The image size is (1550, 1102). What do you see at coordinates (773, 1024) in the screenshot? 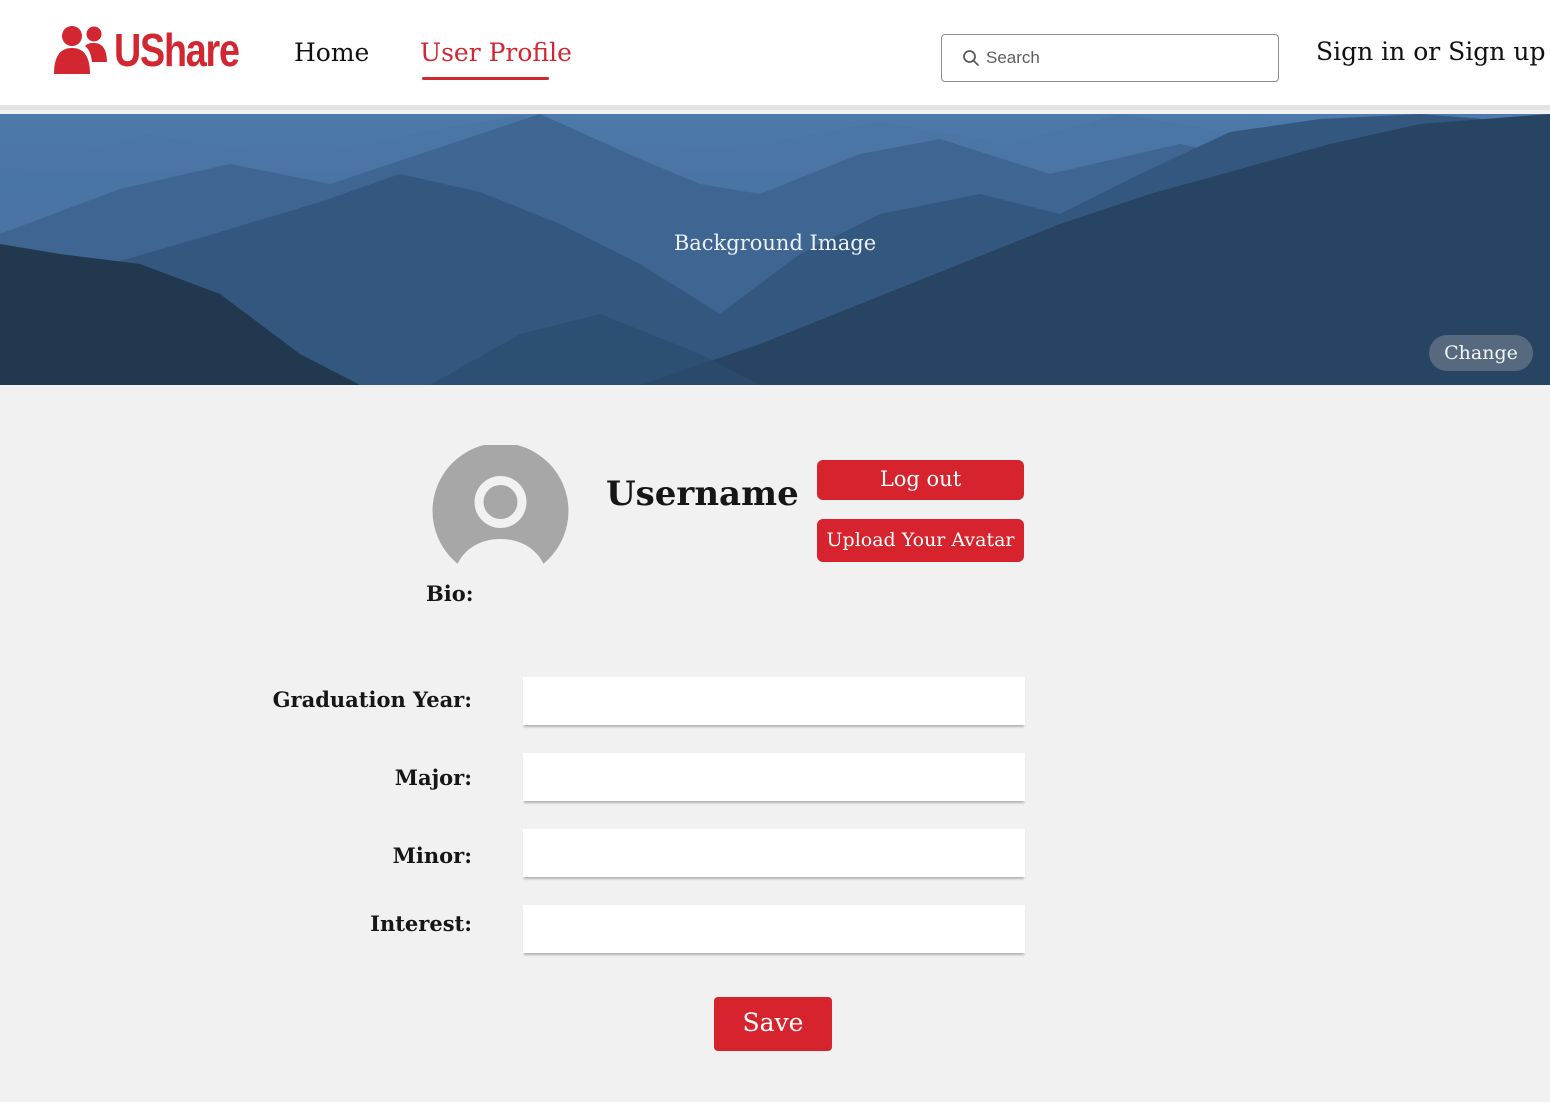
I see `save-button: Save` at bounding box center [773, 1024].